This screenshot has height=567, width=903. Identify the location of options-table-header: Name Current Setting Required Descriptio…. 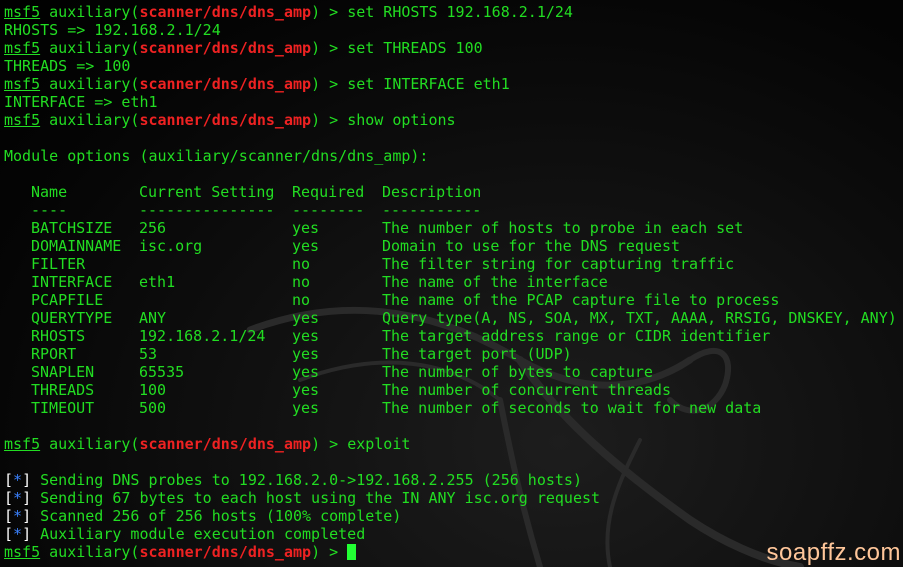
(453, 192).